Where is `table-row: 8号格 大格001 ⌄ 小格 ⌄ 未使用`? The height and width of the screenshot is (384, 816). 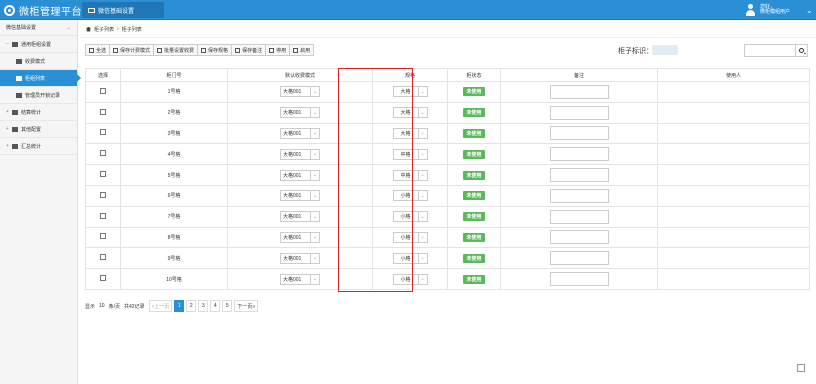 table-row: 8号格 大格001 ⌄ 小格 ⌄ 未使用 is located at coordinates (447, 237).